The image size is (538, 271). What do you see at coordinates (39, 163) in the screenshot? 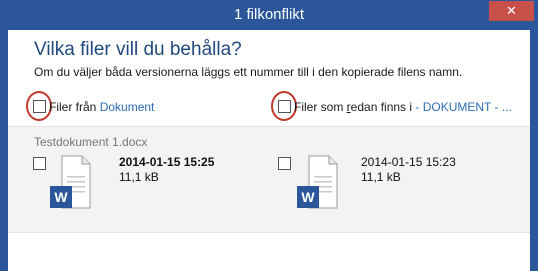
I see `source-file-checkbox` at bounding box center [39, 163].